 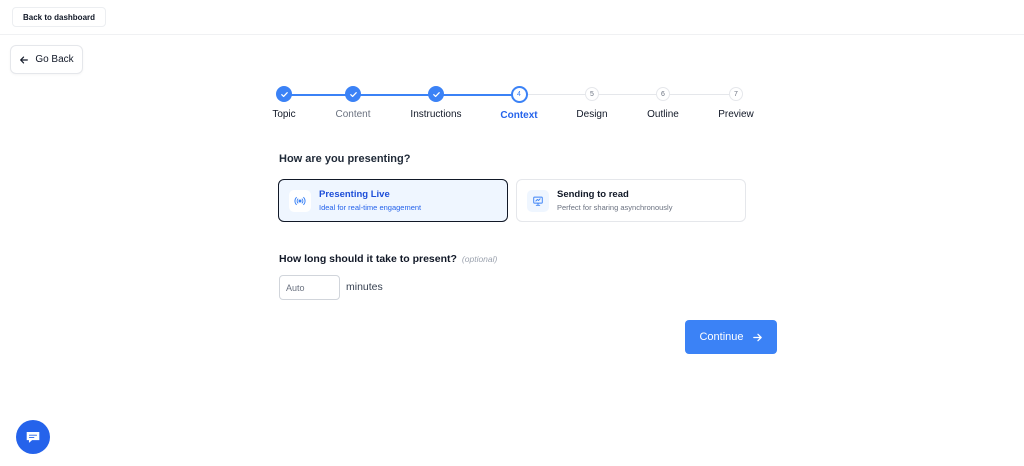 I want to click on arrow-right-icon, so click(x=757, y=337).